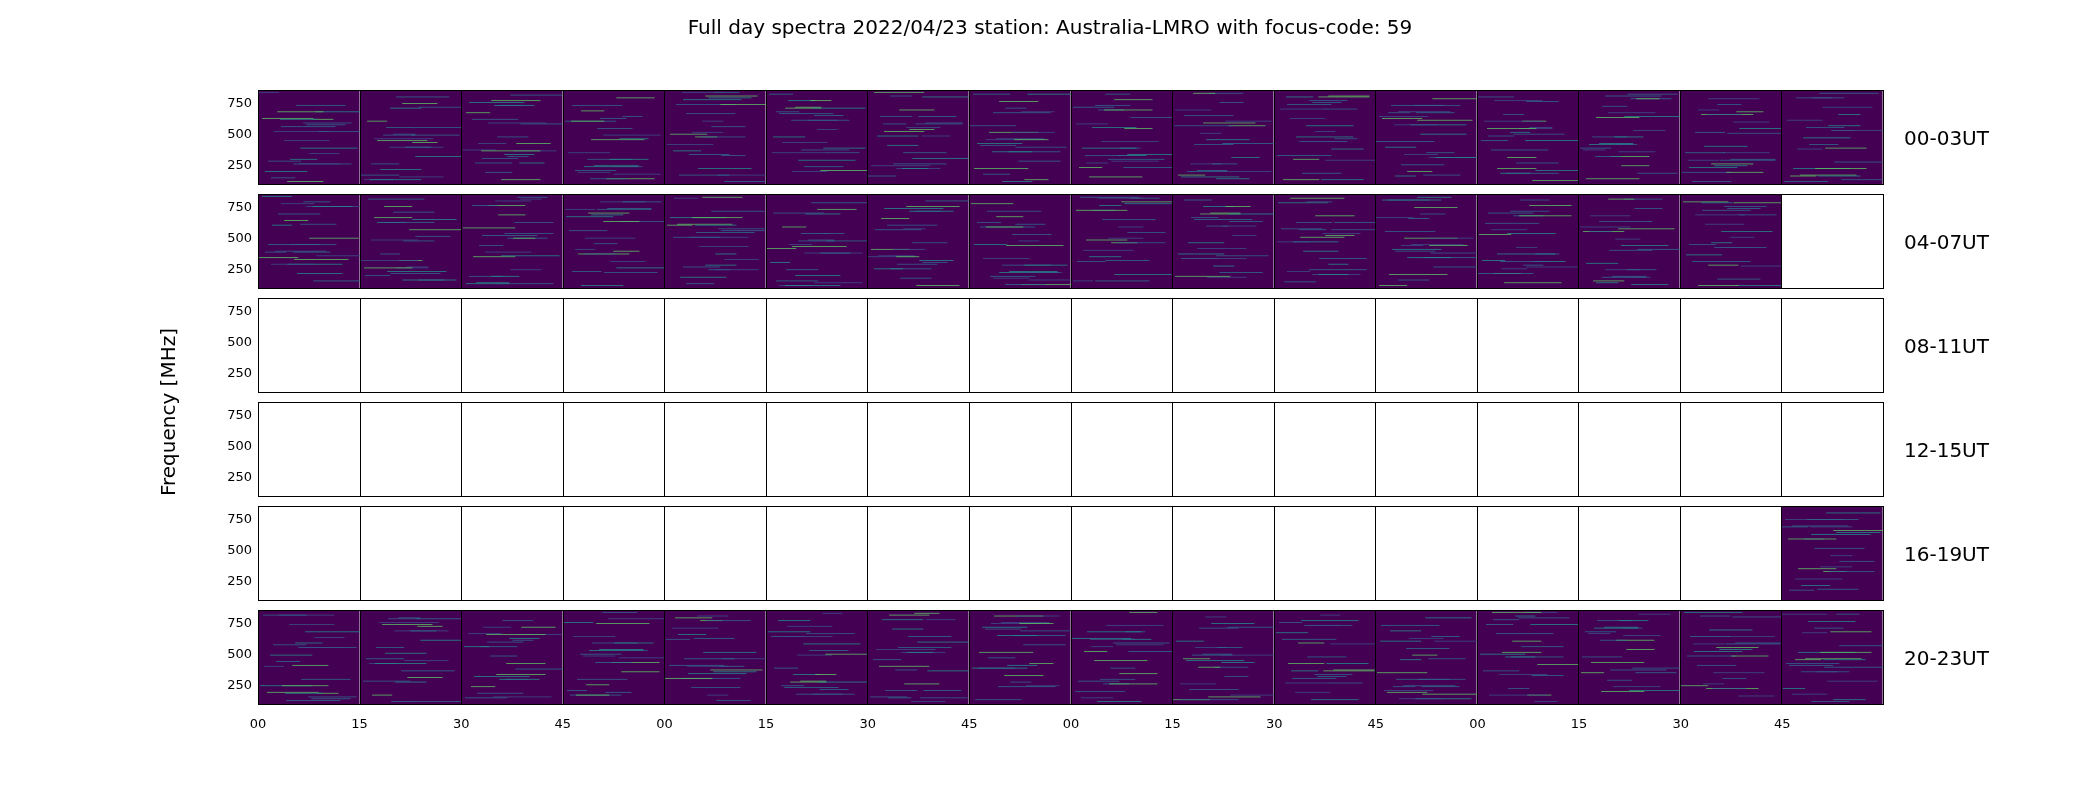 The image size is (2100, 800). Describe the element at coordinates (1946, 138) in the screenshot. I see `row-label: 00-03UT` at that location.